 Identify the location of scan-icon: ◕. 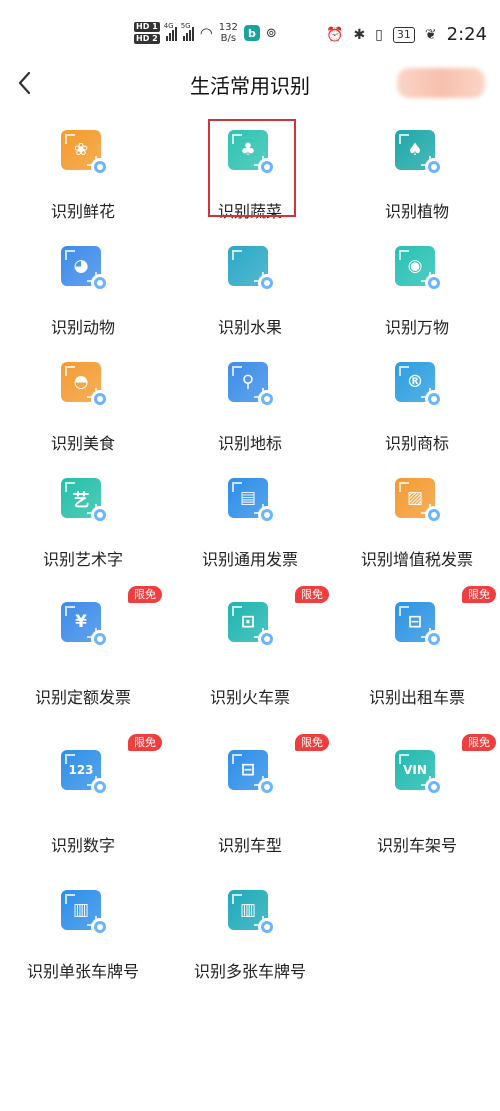
(85, 269).